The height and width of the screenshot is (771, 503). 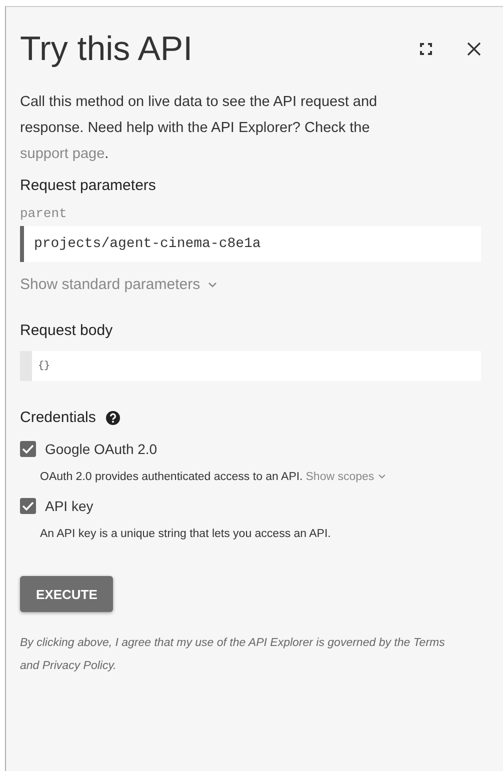 I want to click on support-link: support page, so click(x=62, y=154).